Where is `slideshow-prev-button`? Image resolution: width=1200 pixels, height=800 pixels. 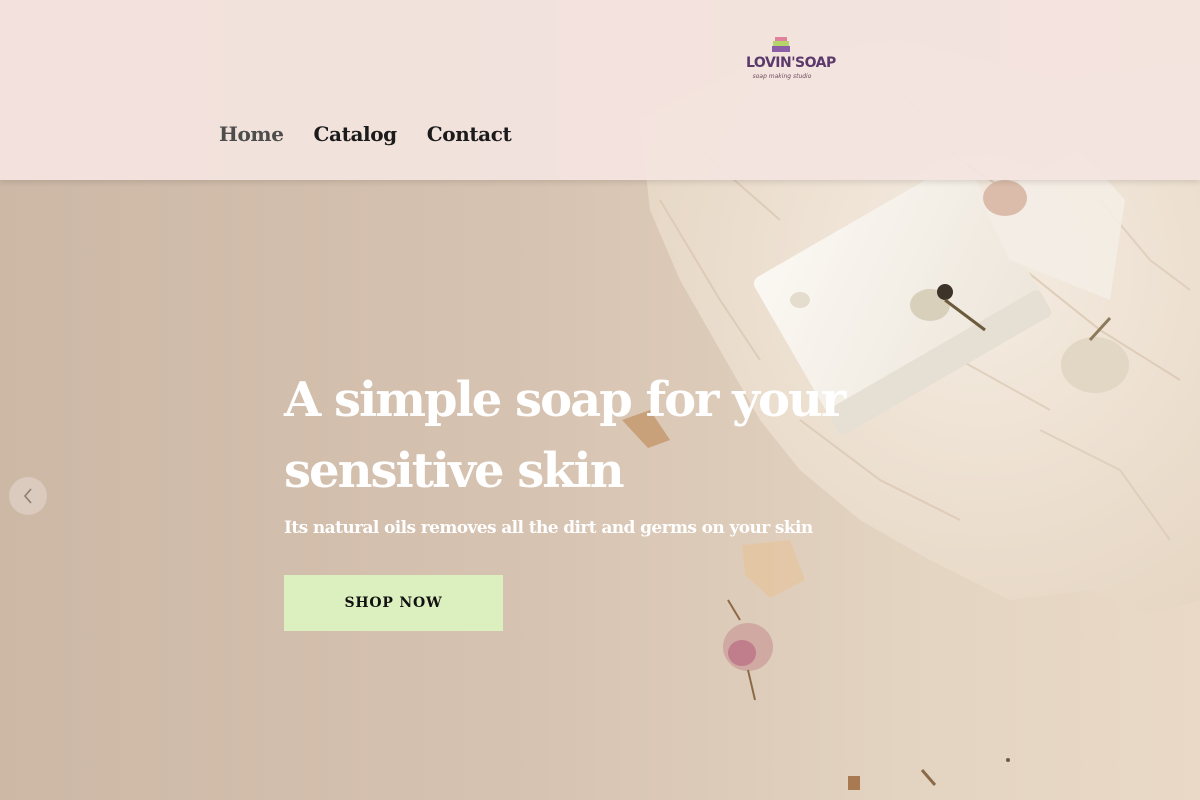 slideshow-prev-button is located at coordinates (28, 496).